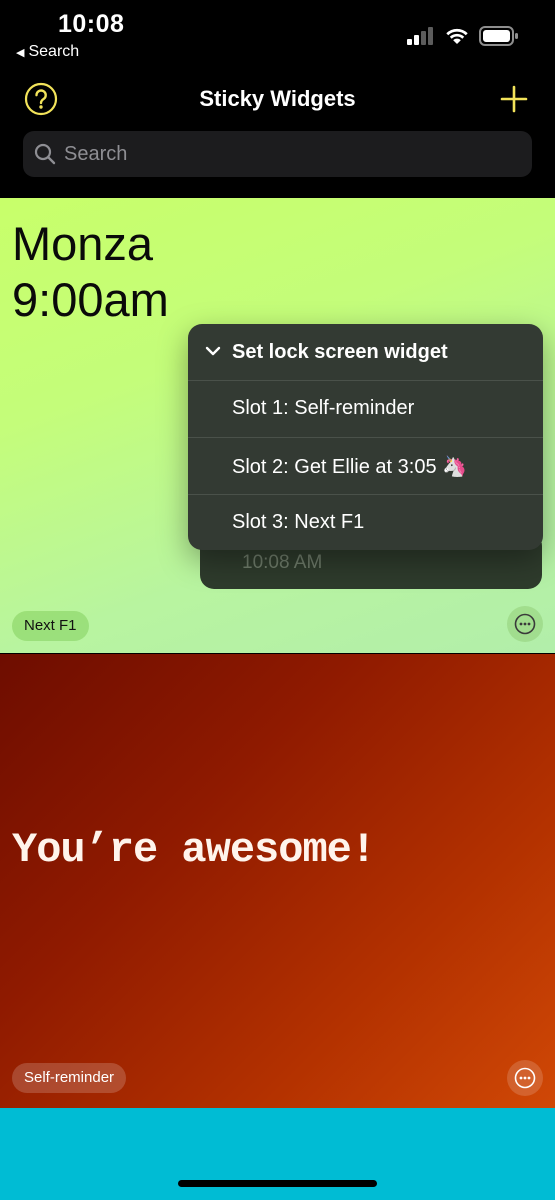 This screenshot has width=555, height=1200. I want to click on back-to-search-link: ◀ Search, so click(47, 52).